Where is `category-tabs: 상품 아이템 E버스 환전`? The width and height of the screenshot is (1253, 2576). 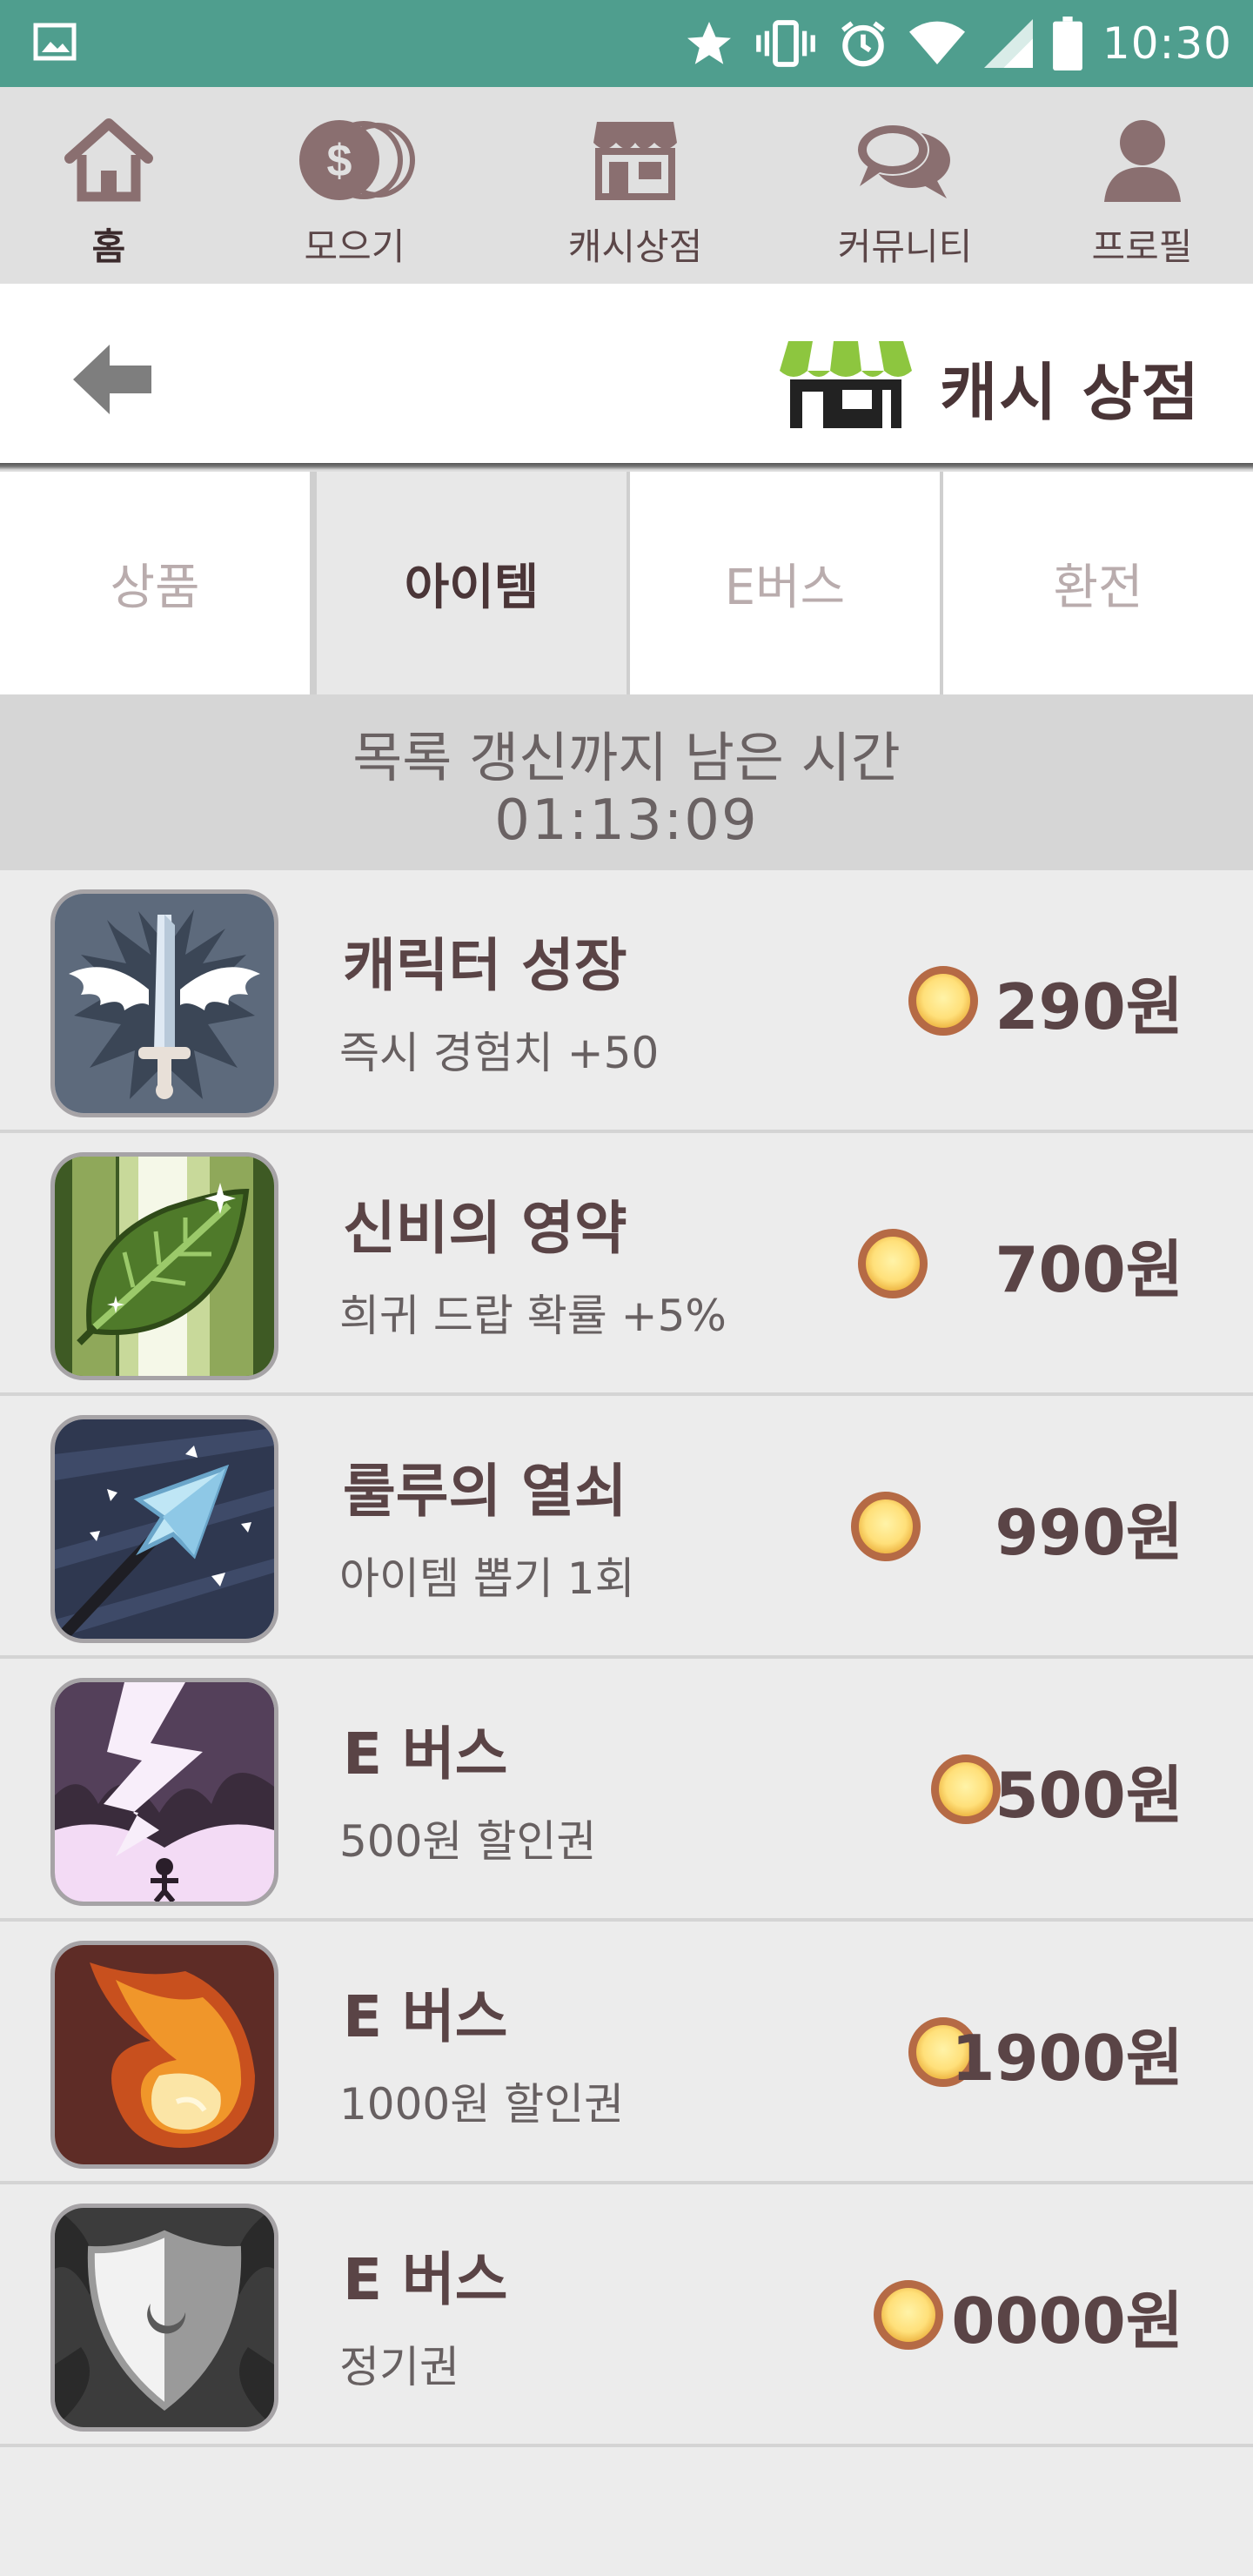
category-tabs: 상품 아이템 E버스 환전 is located at coordinates (626, 583).